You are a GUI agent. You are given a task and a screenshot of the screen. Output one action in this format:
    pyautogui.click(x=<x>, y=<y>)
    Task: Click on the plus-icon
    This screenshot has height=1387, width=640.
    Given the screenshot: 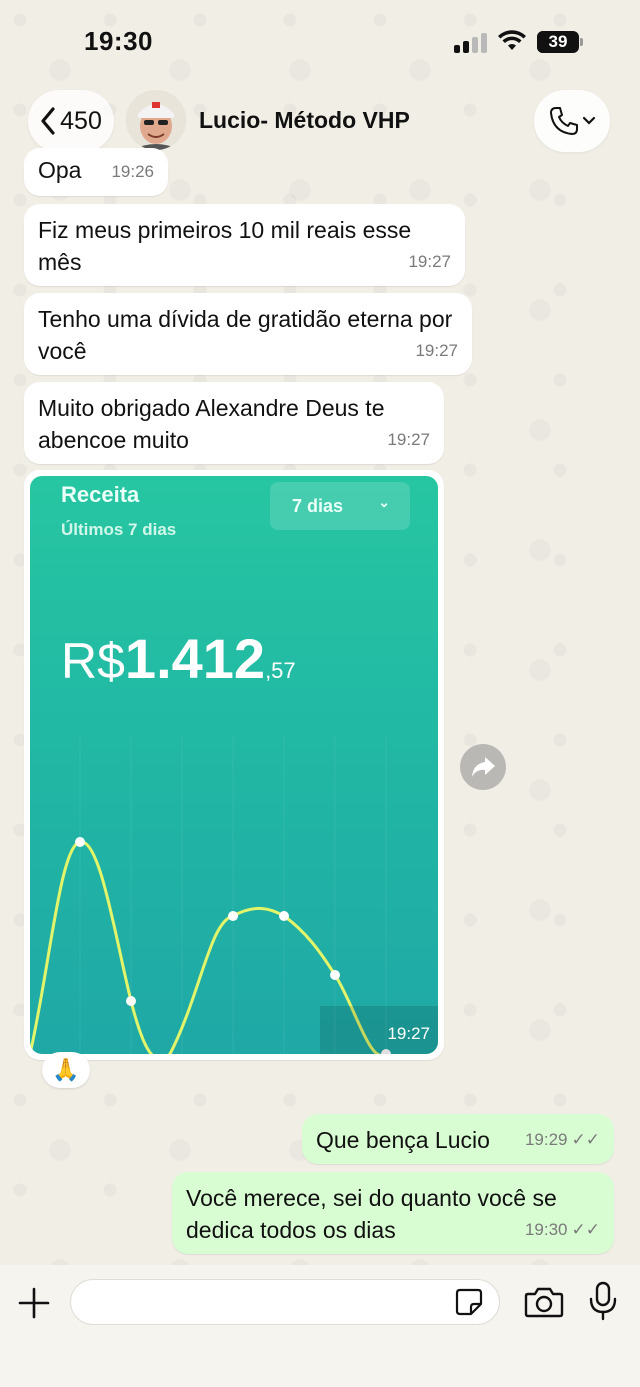 What is the action you would take?
    pyautogui.click(x=34, y=1303)
    